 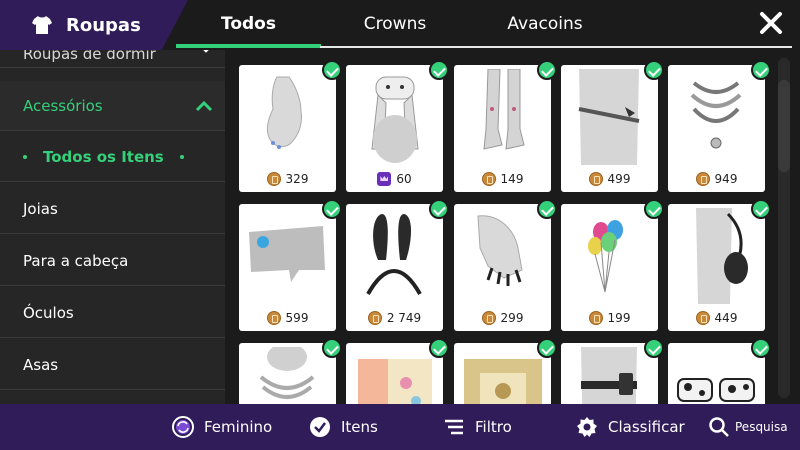 I want to click on sidebar-item-headwear: Para a cabeça, so click(x=112, y=261).